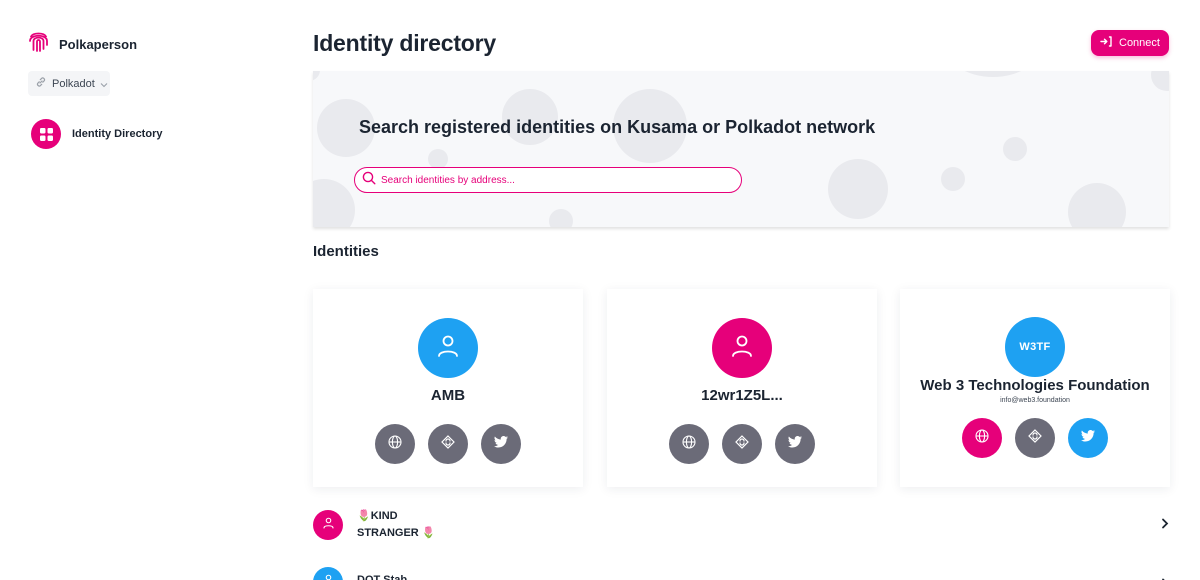 Image resolution: width=1200 pixels, height=580 pixels. What do you see at coordinates (396, 525) in the screenshot?
I see `identity-name: 🌷KIND STRANGER 🌷` at bounding box center [396, 525].